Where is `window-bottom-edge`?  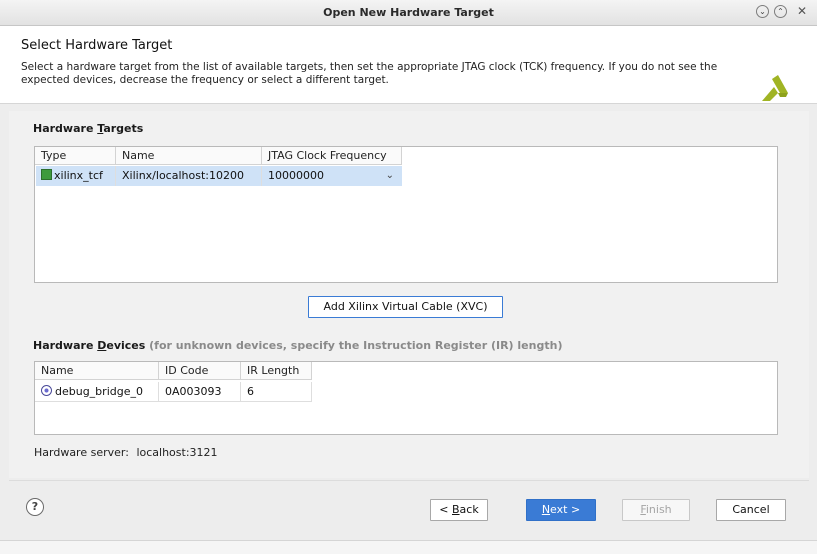
window-bottom-edge is located at coordinates (408, 547).